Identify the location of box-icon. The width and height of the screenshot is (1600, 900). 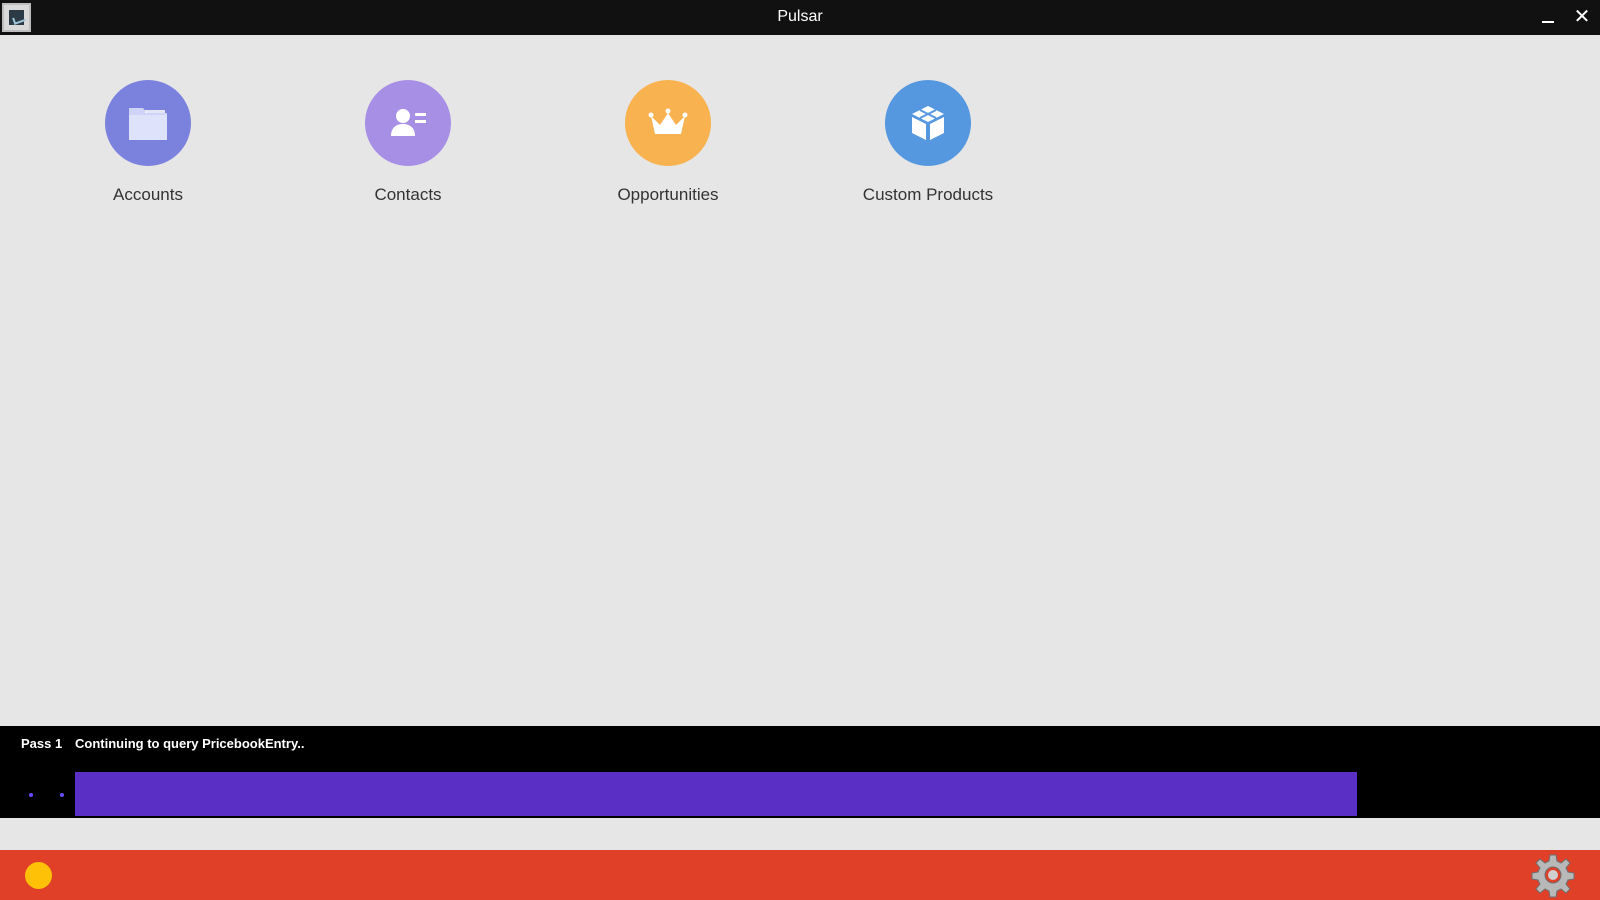
(928, 123).